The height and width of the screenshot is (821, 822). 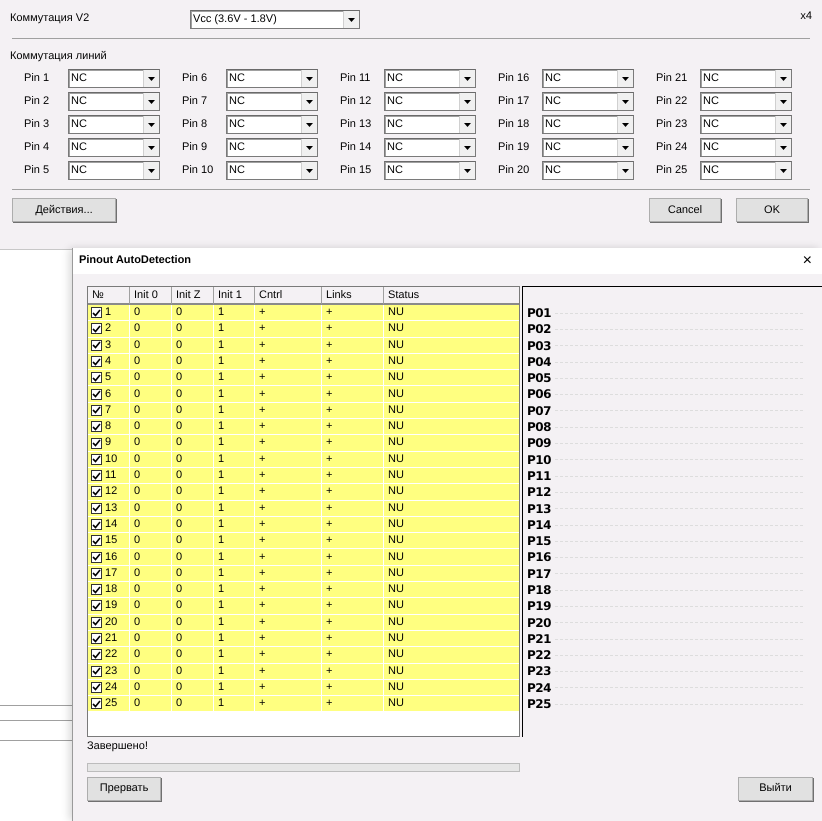 I want to click on exit-button: Выйти, so click(x=775, y=789).